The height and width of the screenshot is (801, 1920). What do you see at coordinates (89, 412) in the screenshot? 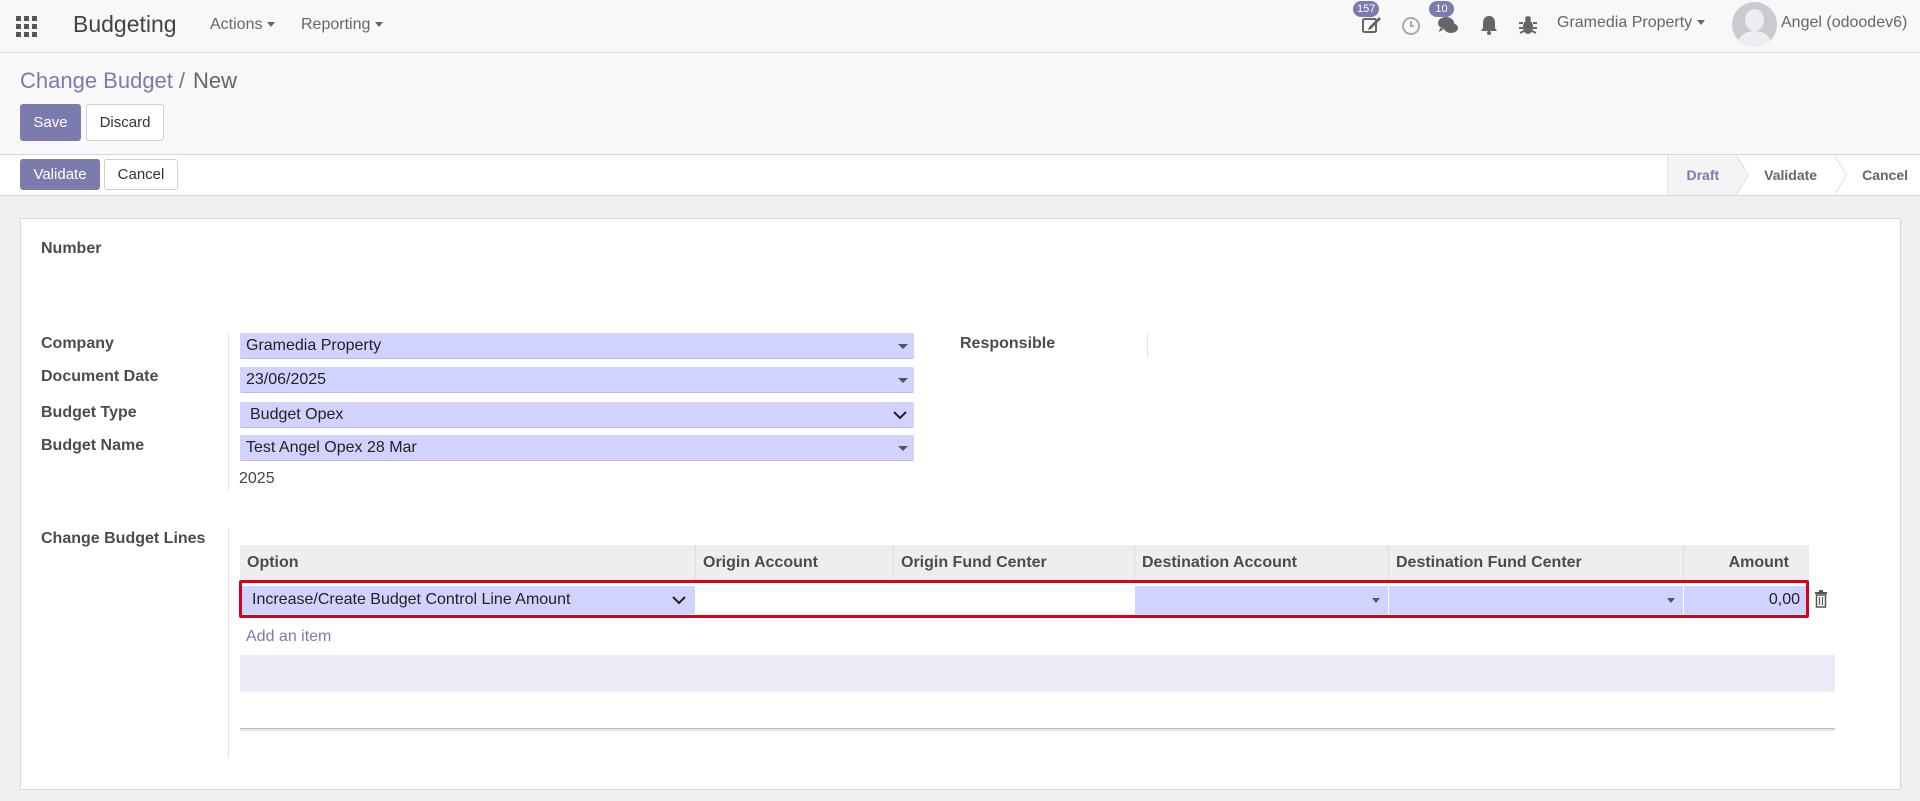
I see `budget-type-label: Budget Type` at bounding box center [89, 412].